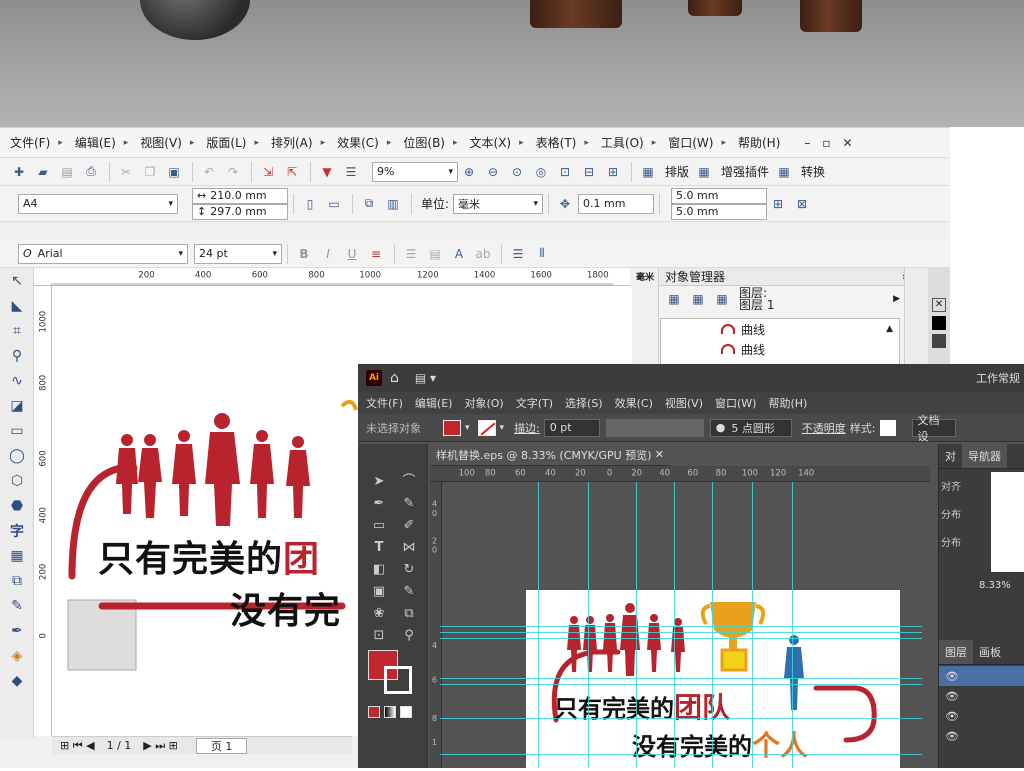 The image size is (1024, 771). Describe the element at coordinates (304, 254) in the screenshot. I see `bold-icon: B` at that location.